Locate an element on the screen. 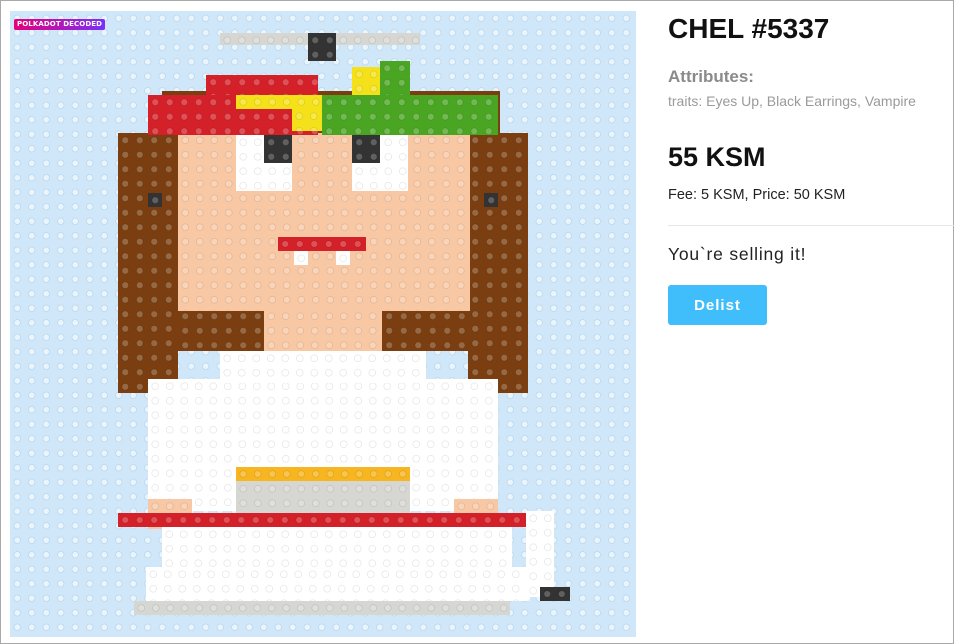 The width and height of the screenshot is (954, 644). brick-cap-green is located at coordinates (410, 115).